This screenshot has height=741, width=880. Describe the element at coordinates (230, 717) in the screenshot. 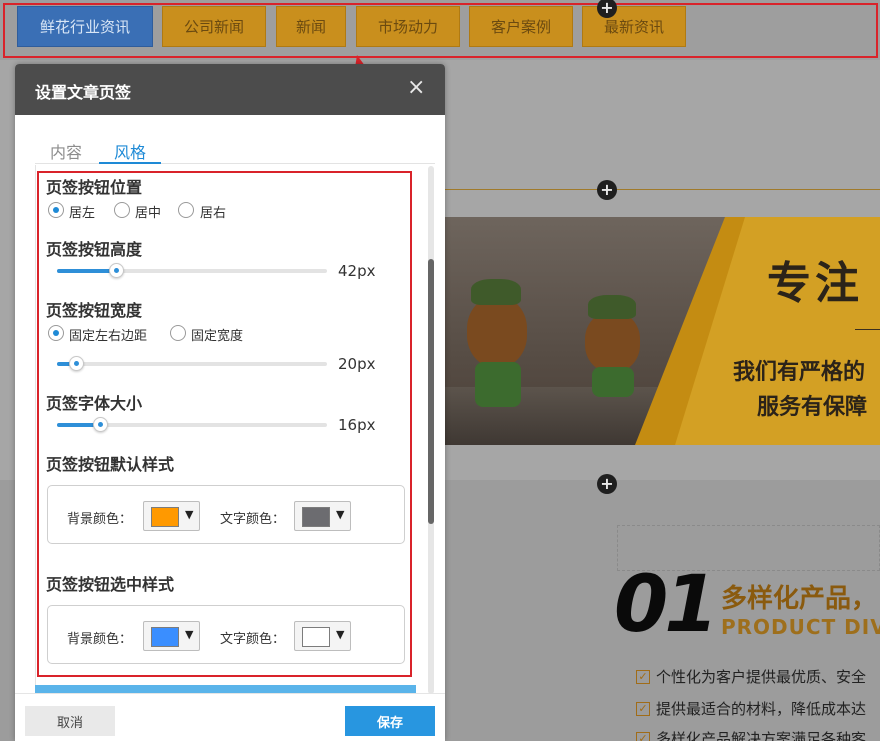

I see `dialog-footer: 取消 保存` at that location.